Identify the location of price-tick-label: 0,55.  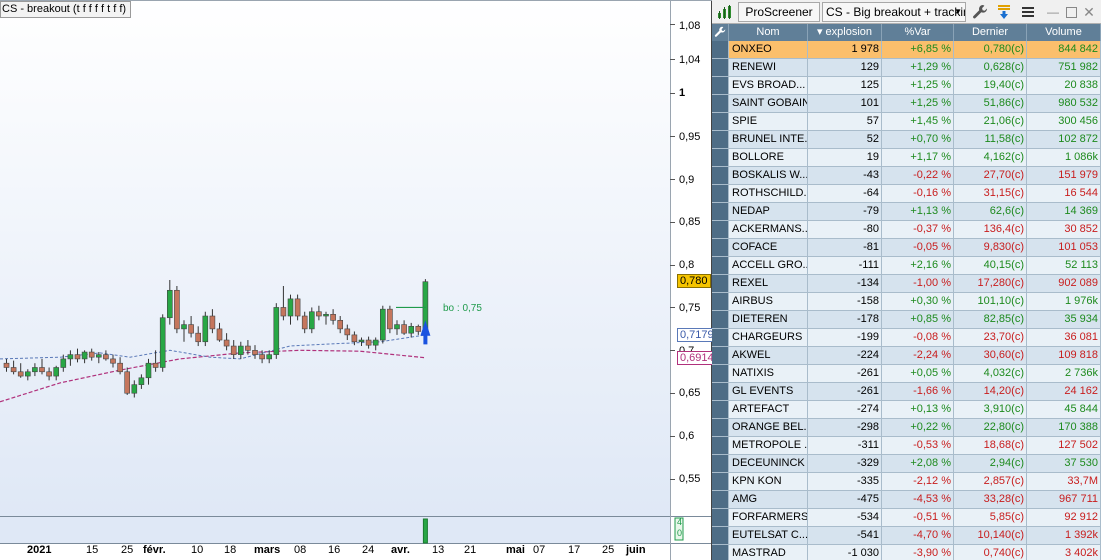
(690, 479).